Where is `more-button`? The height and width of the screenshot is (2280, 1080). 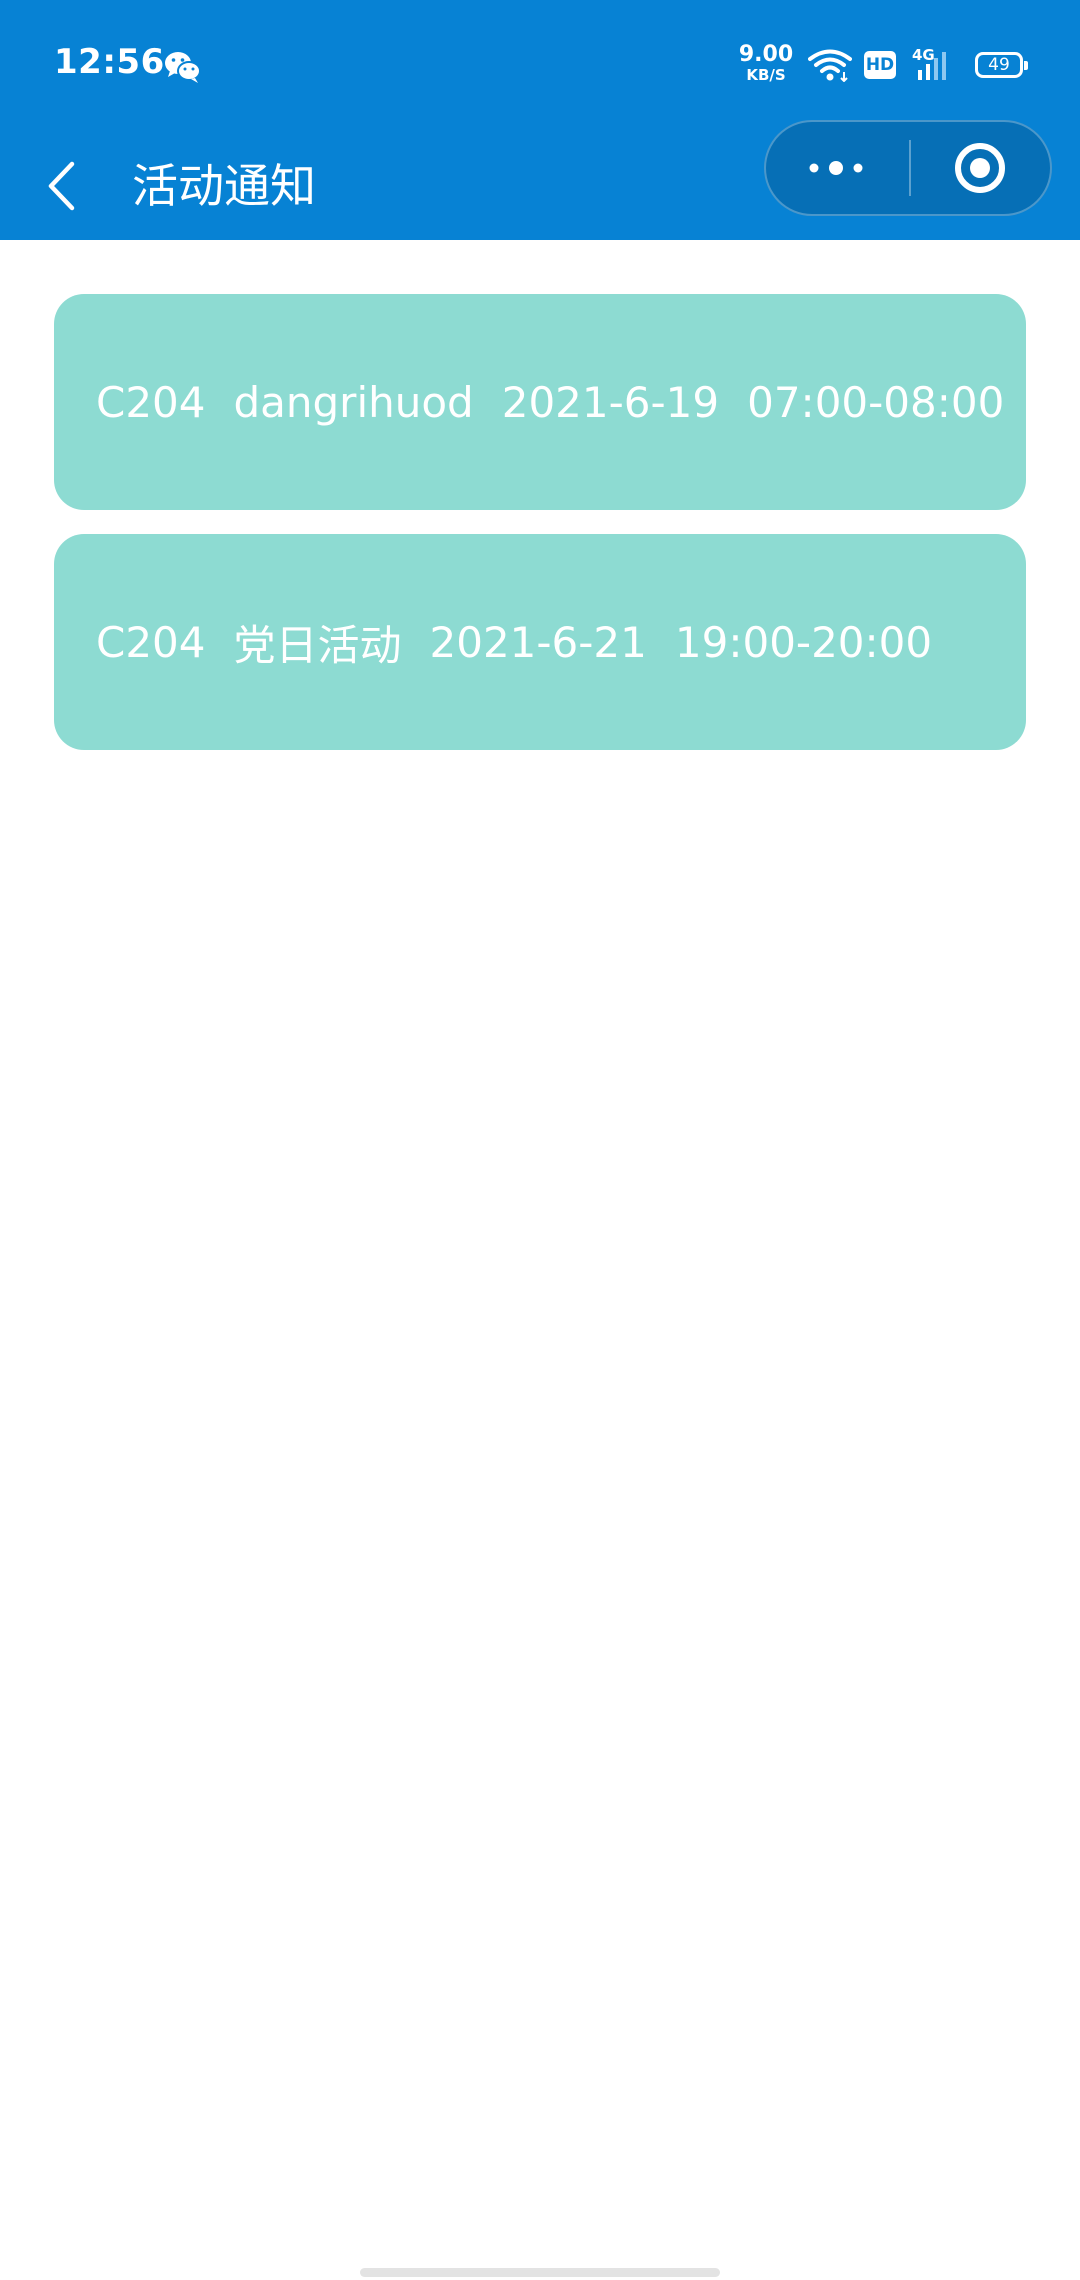
more-button is located at coordinates (837, 168).